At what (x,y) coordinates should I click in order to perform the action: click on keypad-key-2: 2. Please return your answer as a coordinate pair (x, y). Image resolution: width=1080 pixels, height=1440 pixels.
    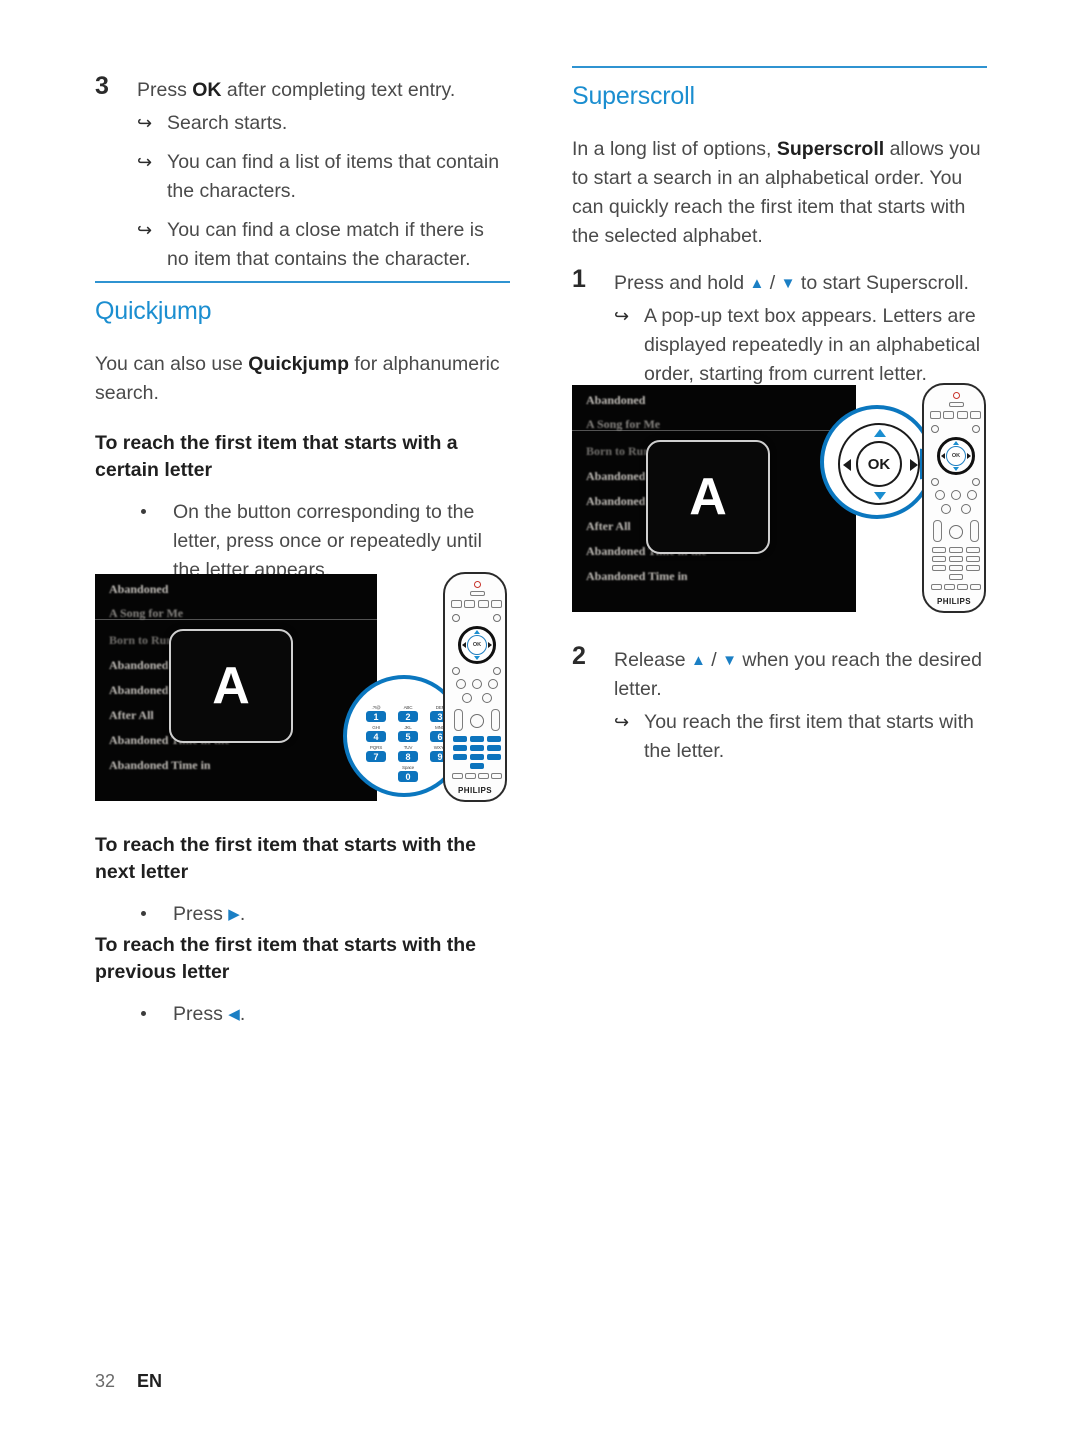
    Looking at the image, I should click on (408, 716).